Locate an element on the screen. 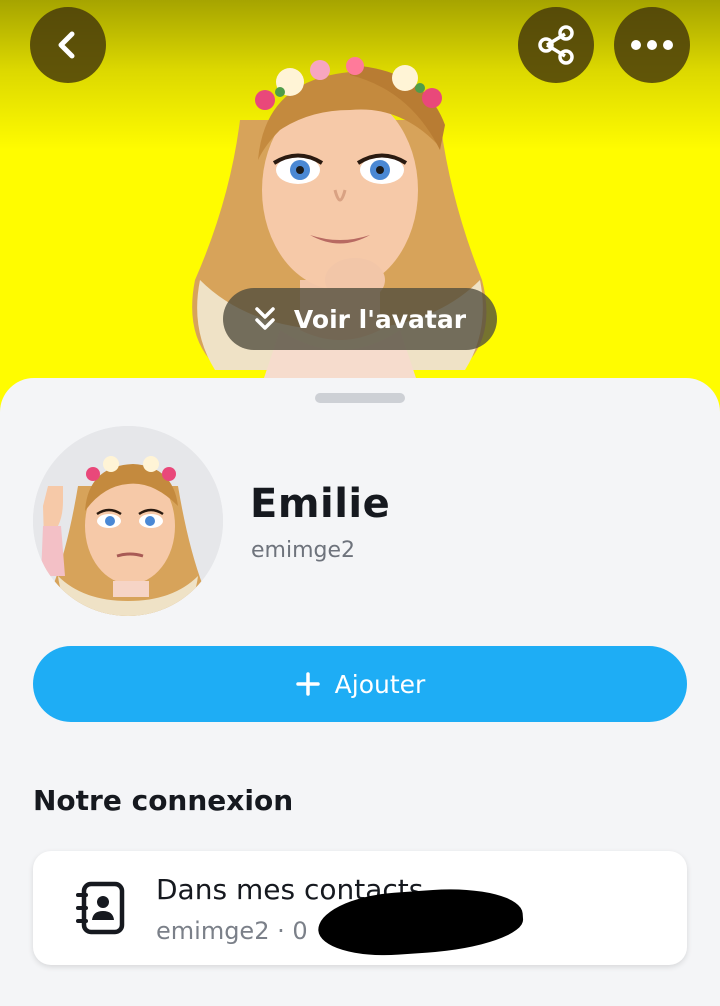 This screenshot has width=720, height=1006. plus-icon is located at coordinates (307, 684).